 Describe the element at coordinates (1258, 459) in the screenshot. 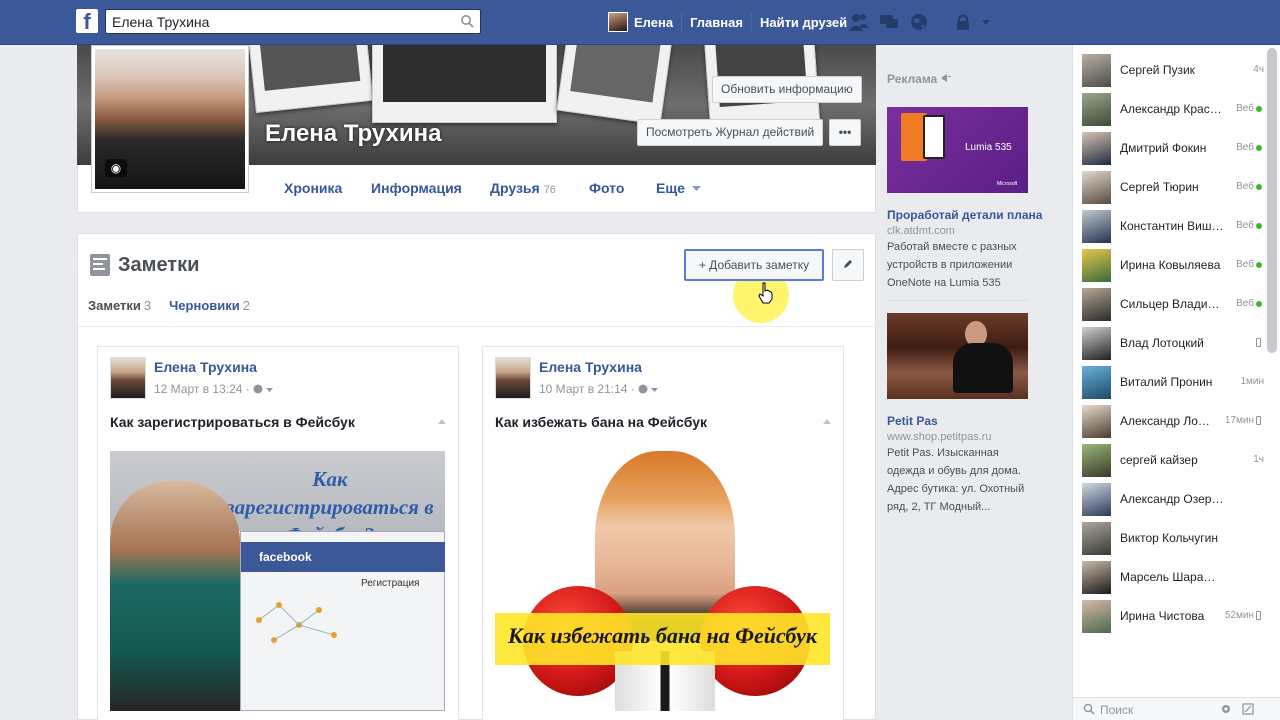

I see `friend-status: 1ч` at that location.